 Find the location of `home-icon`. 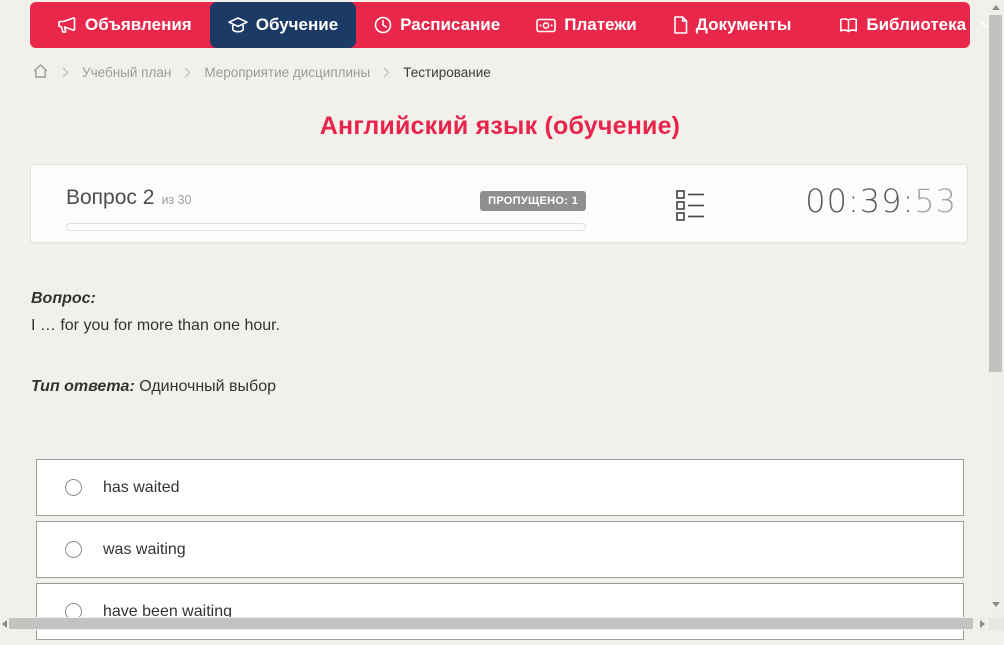

home-icon is located at coordinates (40, 73).